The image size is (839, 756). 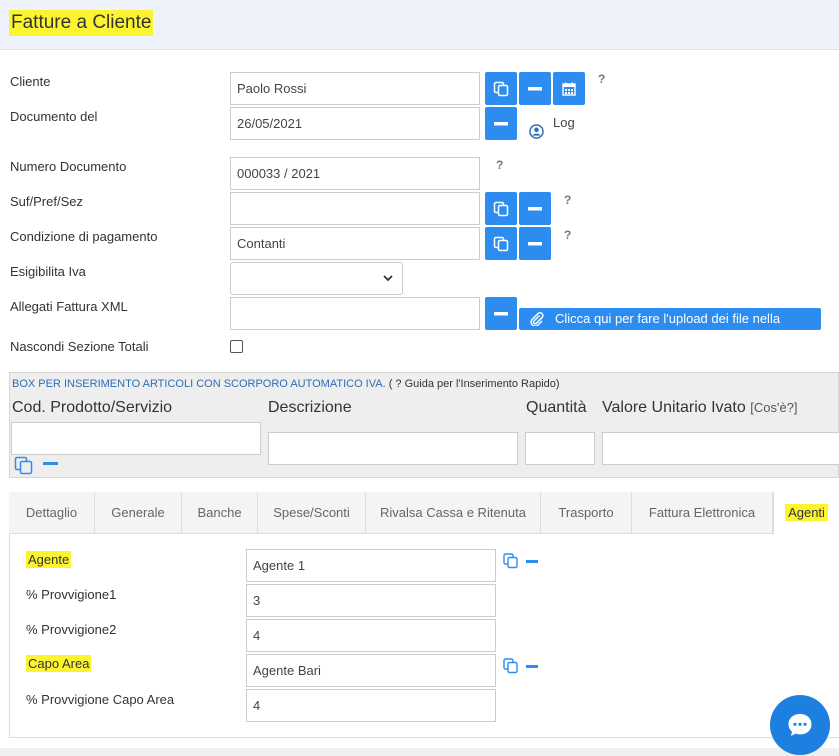 I want to click on tab-fattura-elettronica: Fattura Elettronica, so click(x=702, y=512).